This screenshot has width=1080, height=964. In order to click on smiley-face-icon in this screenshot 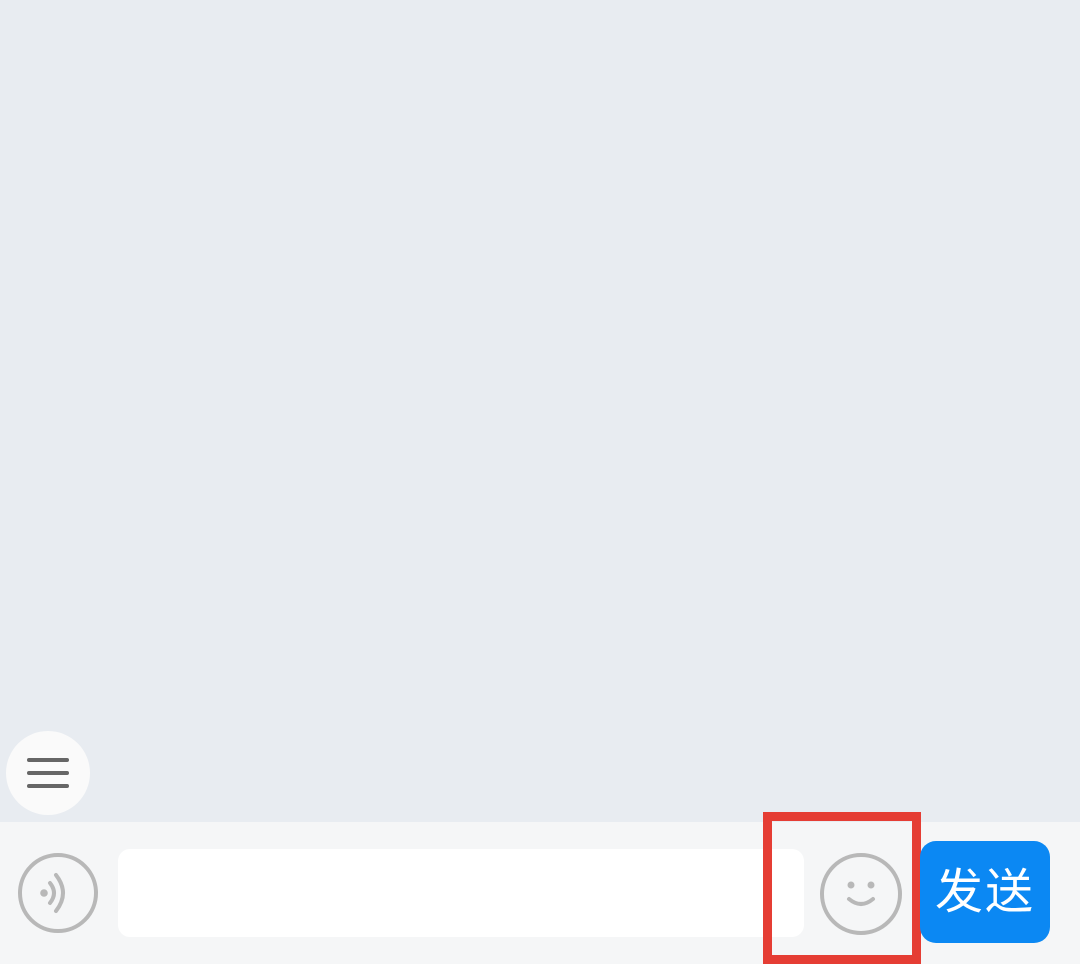, I will do `click(861, 894)`.